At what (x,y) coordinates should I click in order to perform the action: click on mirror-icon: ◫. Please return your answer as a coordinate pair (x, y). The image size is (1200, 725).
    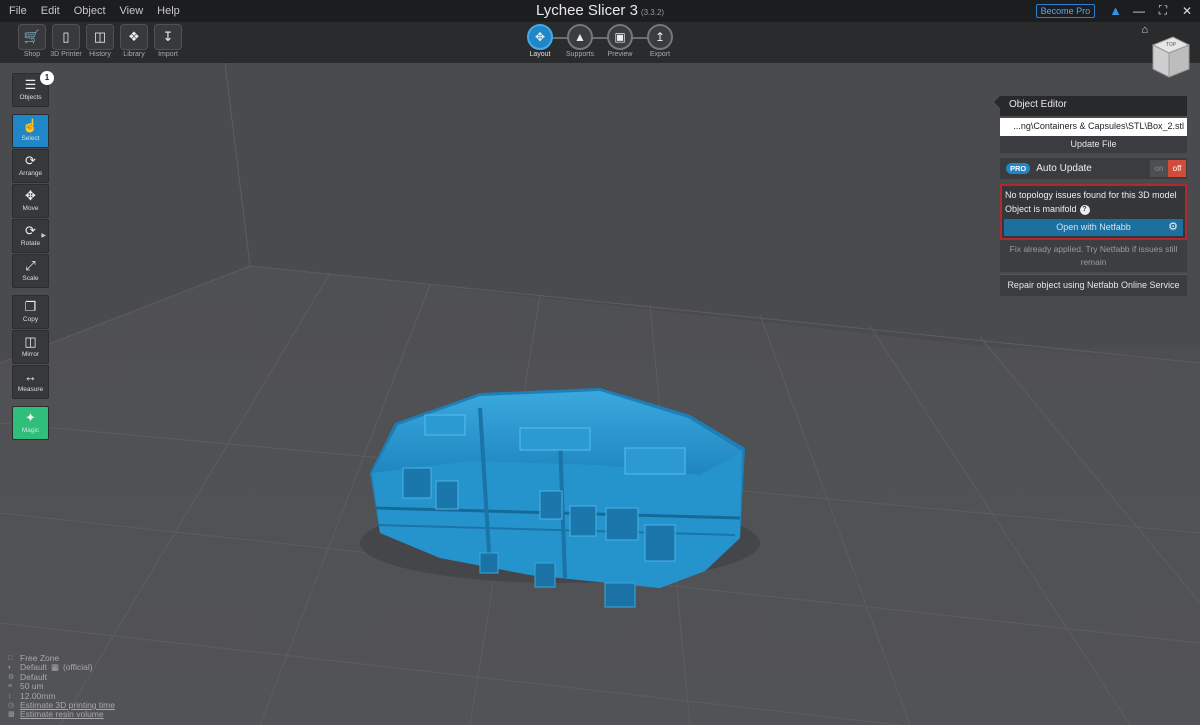
    Looking at the image, I should click on (30, 341).